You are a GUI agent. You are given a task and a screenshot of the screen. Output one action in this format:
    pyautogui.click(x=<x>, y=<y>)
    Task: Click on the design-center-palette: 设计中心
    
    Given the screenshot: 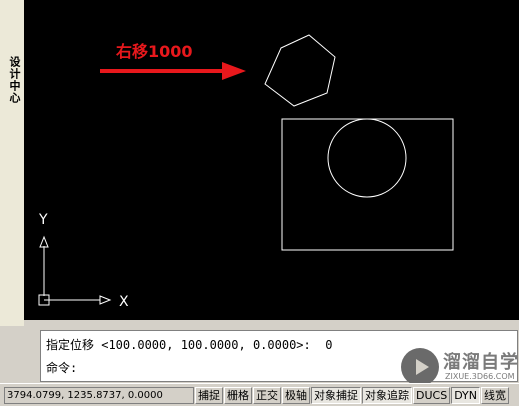 What is the action you would take?
    pyautogui.click(x=12, y=163)
    